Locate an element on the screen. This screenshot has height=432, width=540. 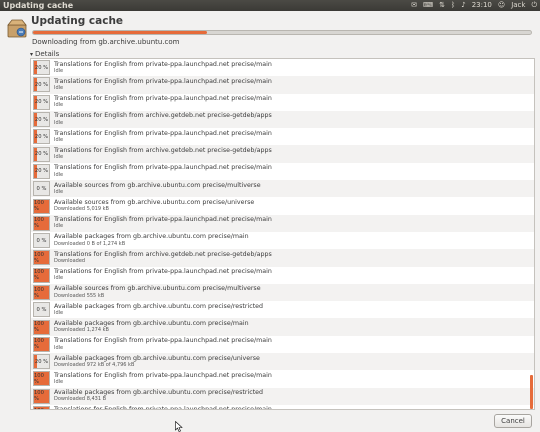
row-status: Downloaded 972 kB of 4,796 kB is located at coordinates (94, 364).